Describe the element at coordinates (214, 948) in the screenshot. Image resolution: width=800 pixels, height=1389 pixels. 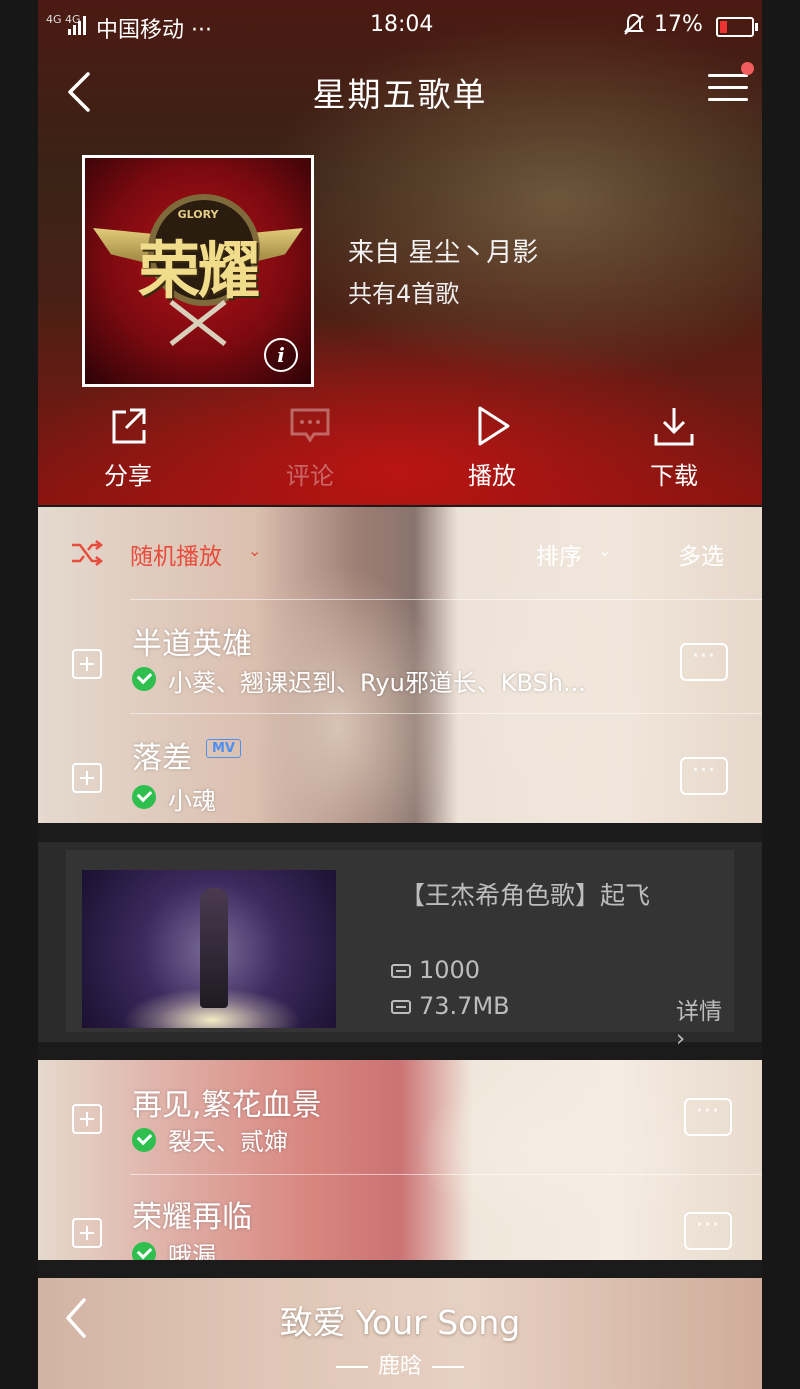
I see `mv-thumbnail-figure` at that location.